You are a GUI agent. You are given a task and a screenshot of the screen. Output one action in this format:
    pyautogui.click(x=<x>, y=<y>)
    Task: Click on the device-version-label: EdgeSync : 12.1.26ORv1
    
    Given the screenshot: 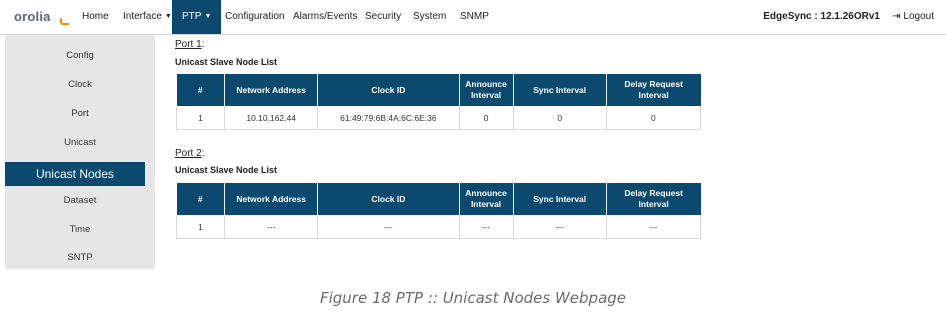 What is the action you would take?
    pyautogui.click(x=821, y=16)
    